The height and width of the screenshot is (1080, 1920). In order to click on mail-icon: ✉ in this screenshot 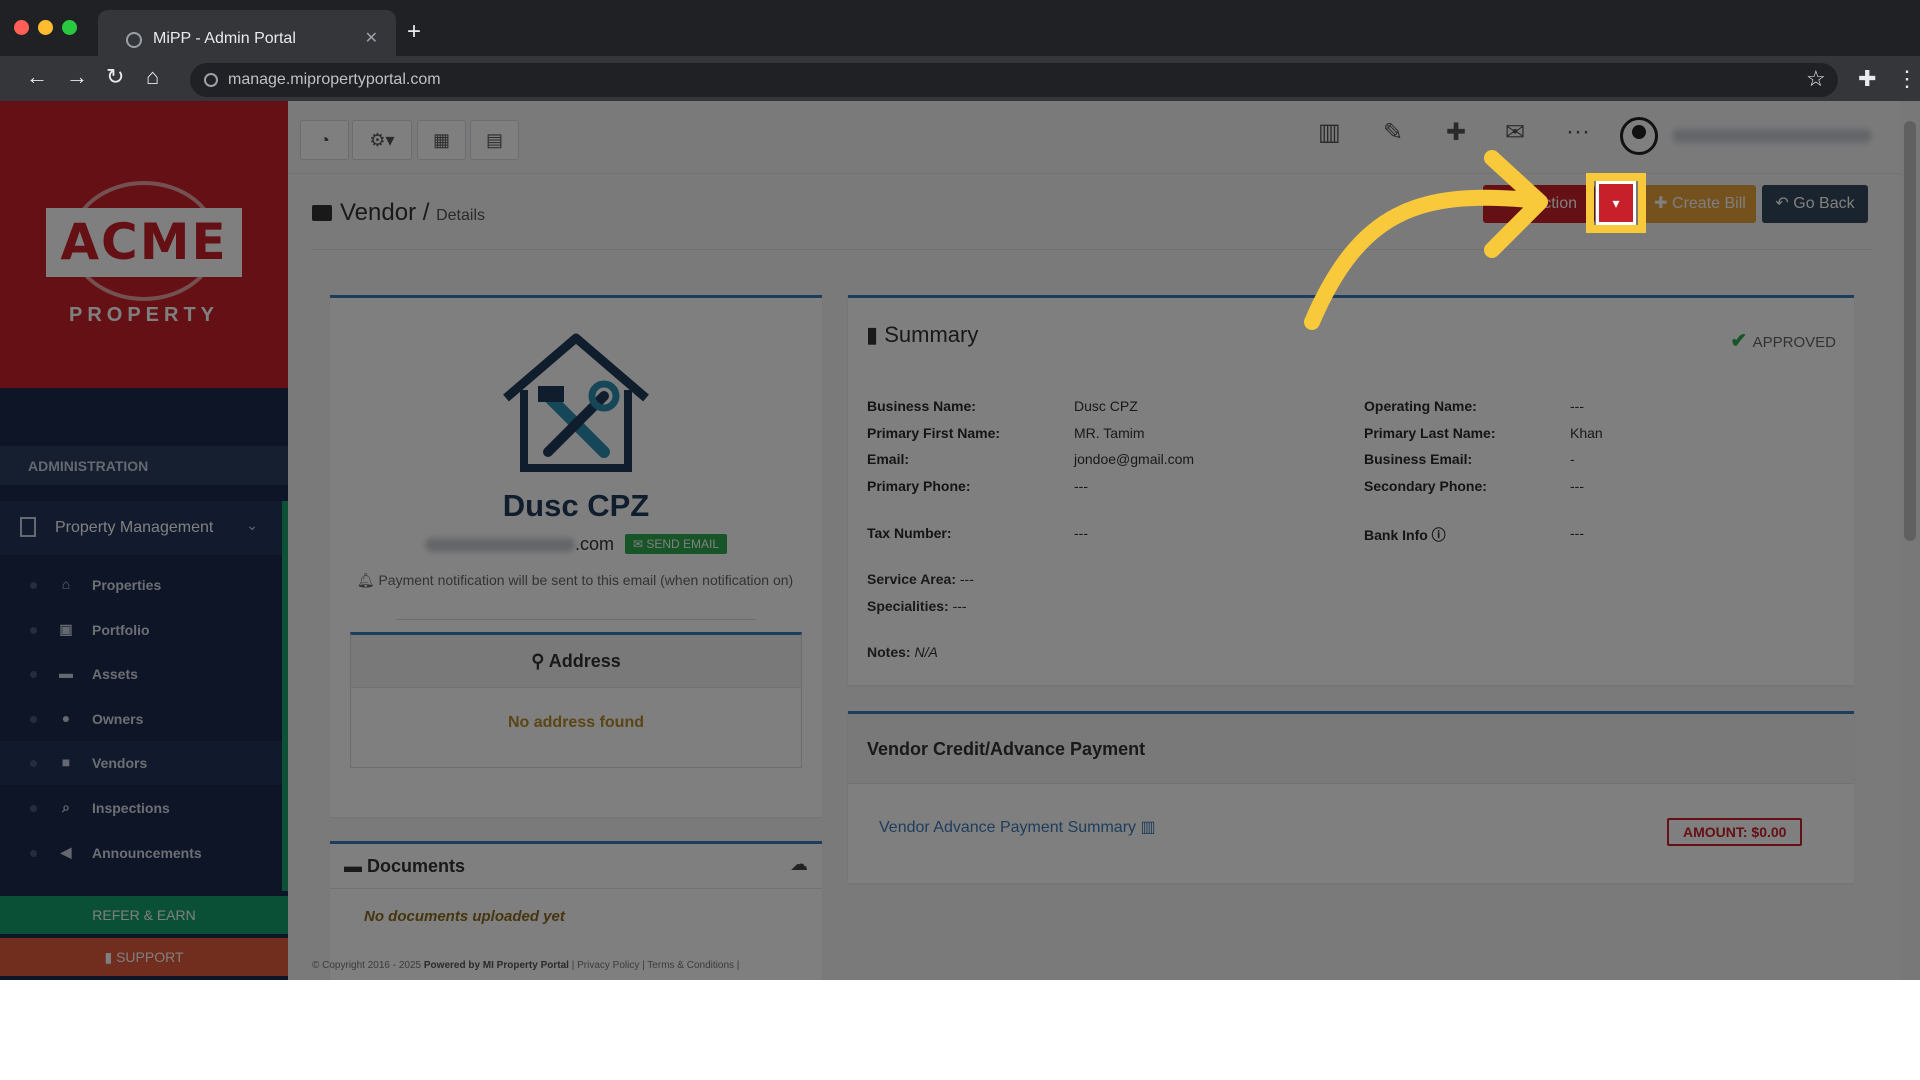, I will do `click(1515, 132)`.